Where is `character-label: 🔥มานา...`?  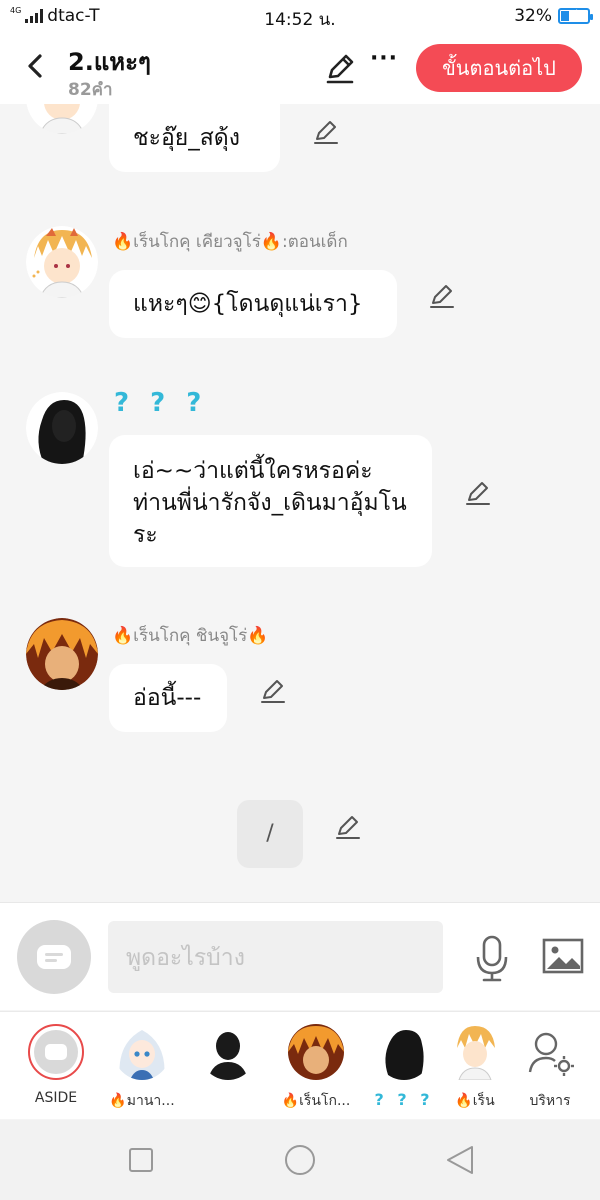 character-label: 🔥มานา... is located at coordinates (142, 1101).